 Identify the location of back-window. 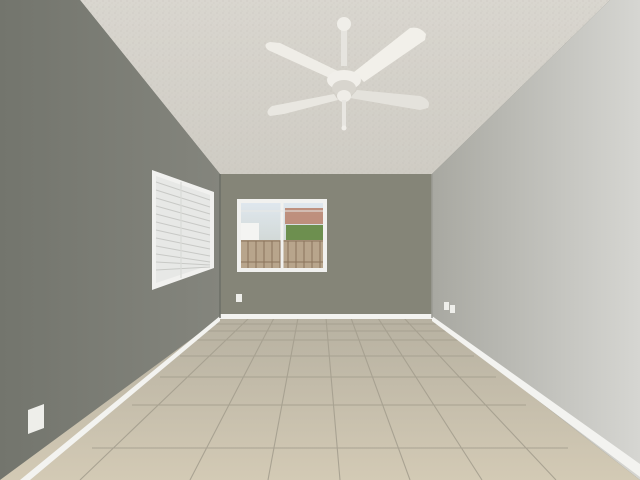
(282, 235).